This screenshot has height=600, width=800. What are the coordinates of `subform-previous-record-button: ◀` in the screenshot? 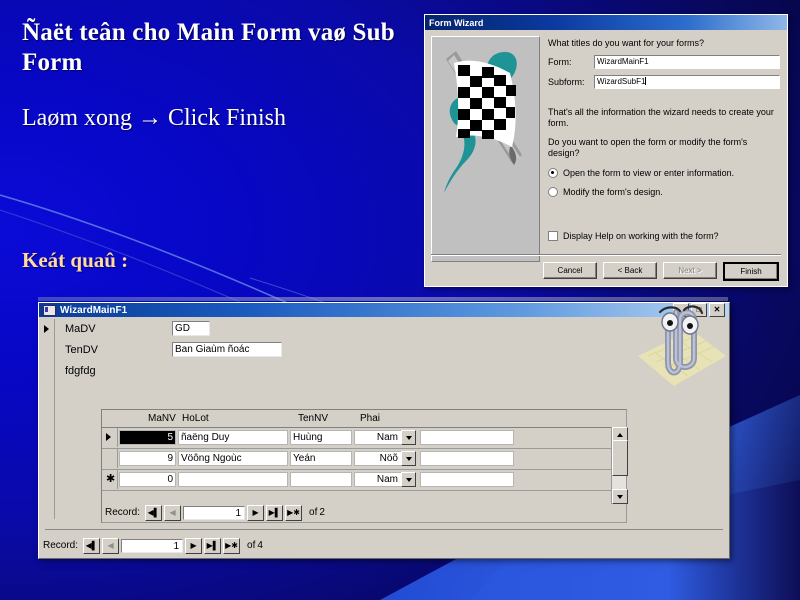 It's located at (173, 512).